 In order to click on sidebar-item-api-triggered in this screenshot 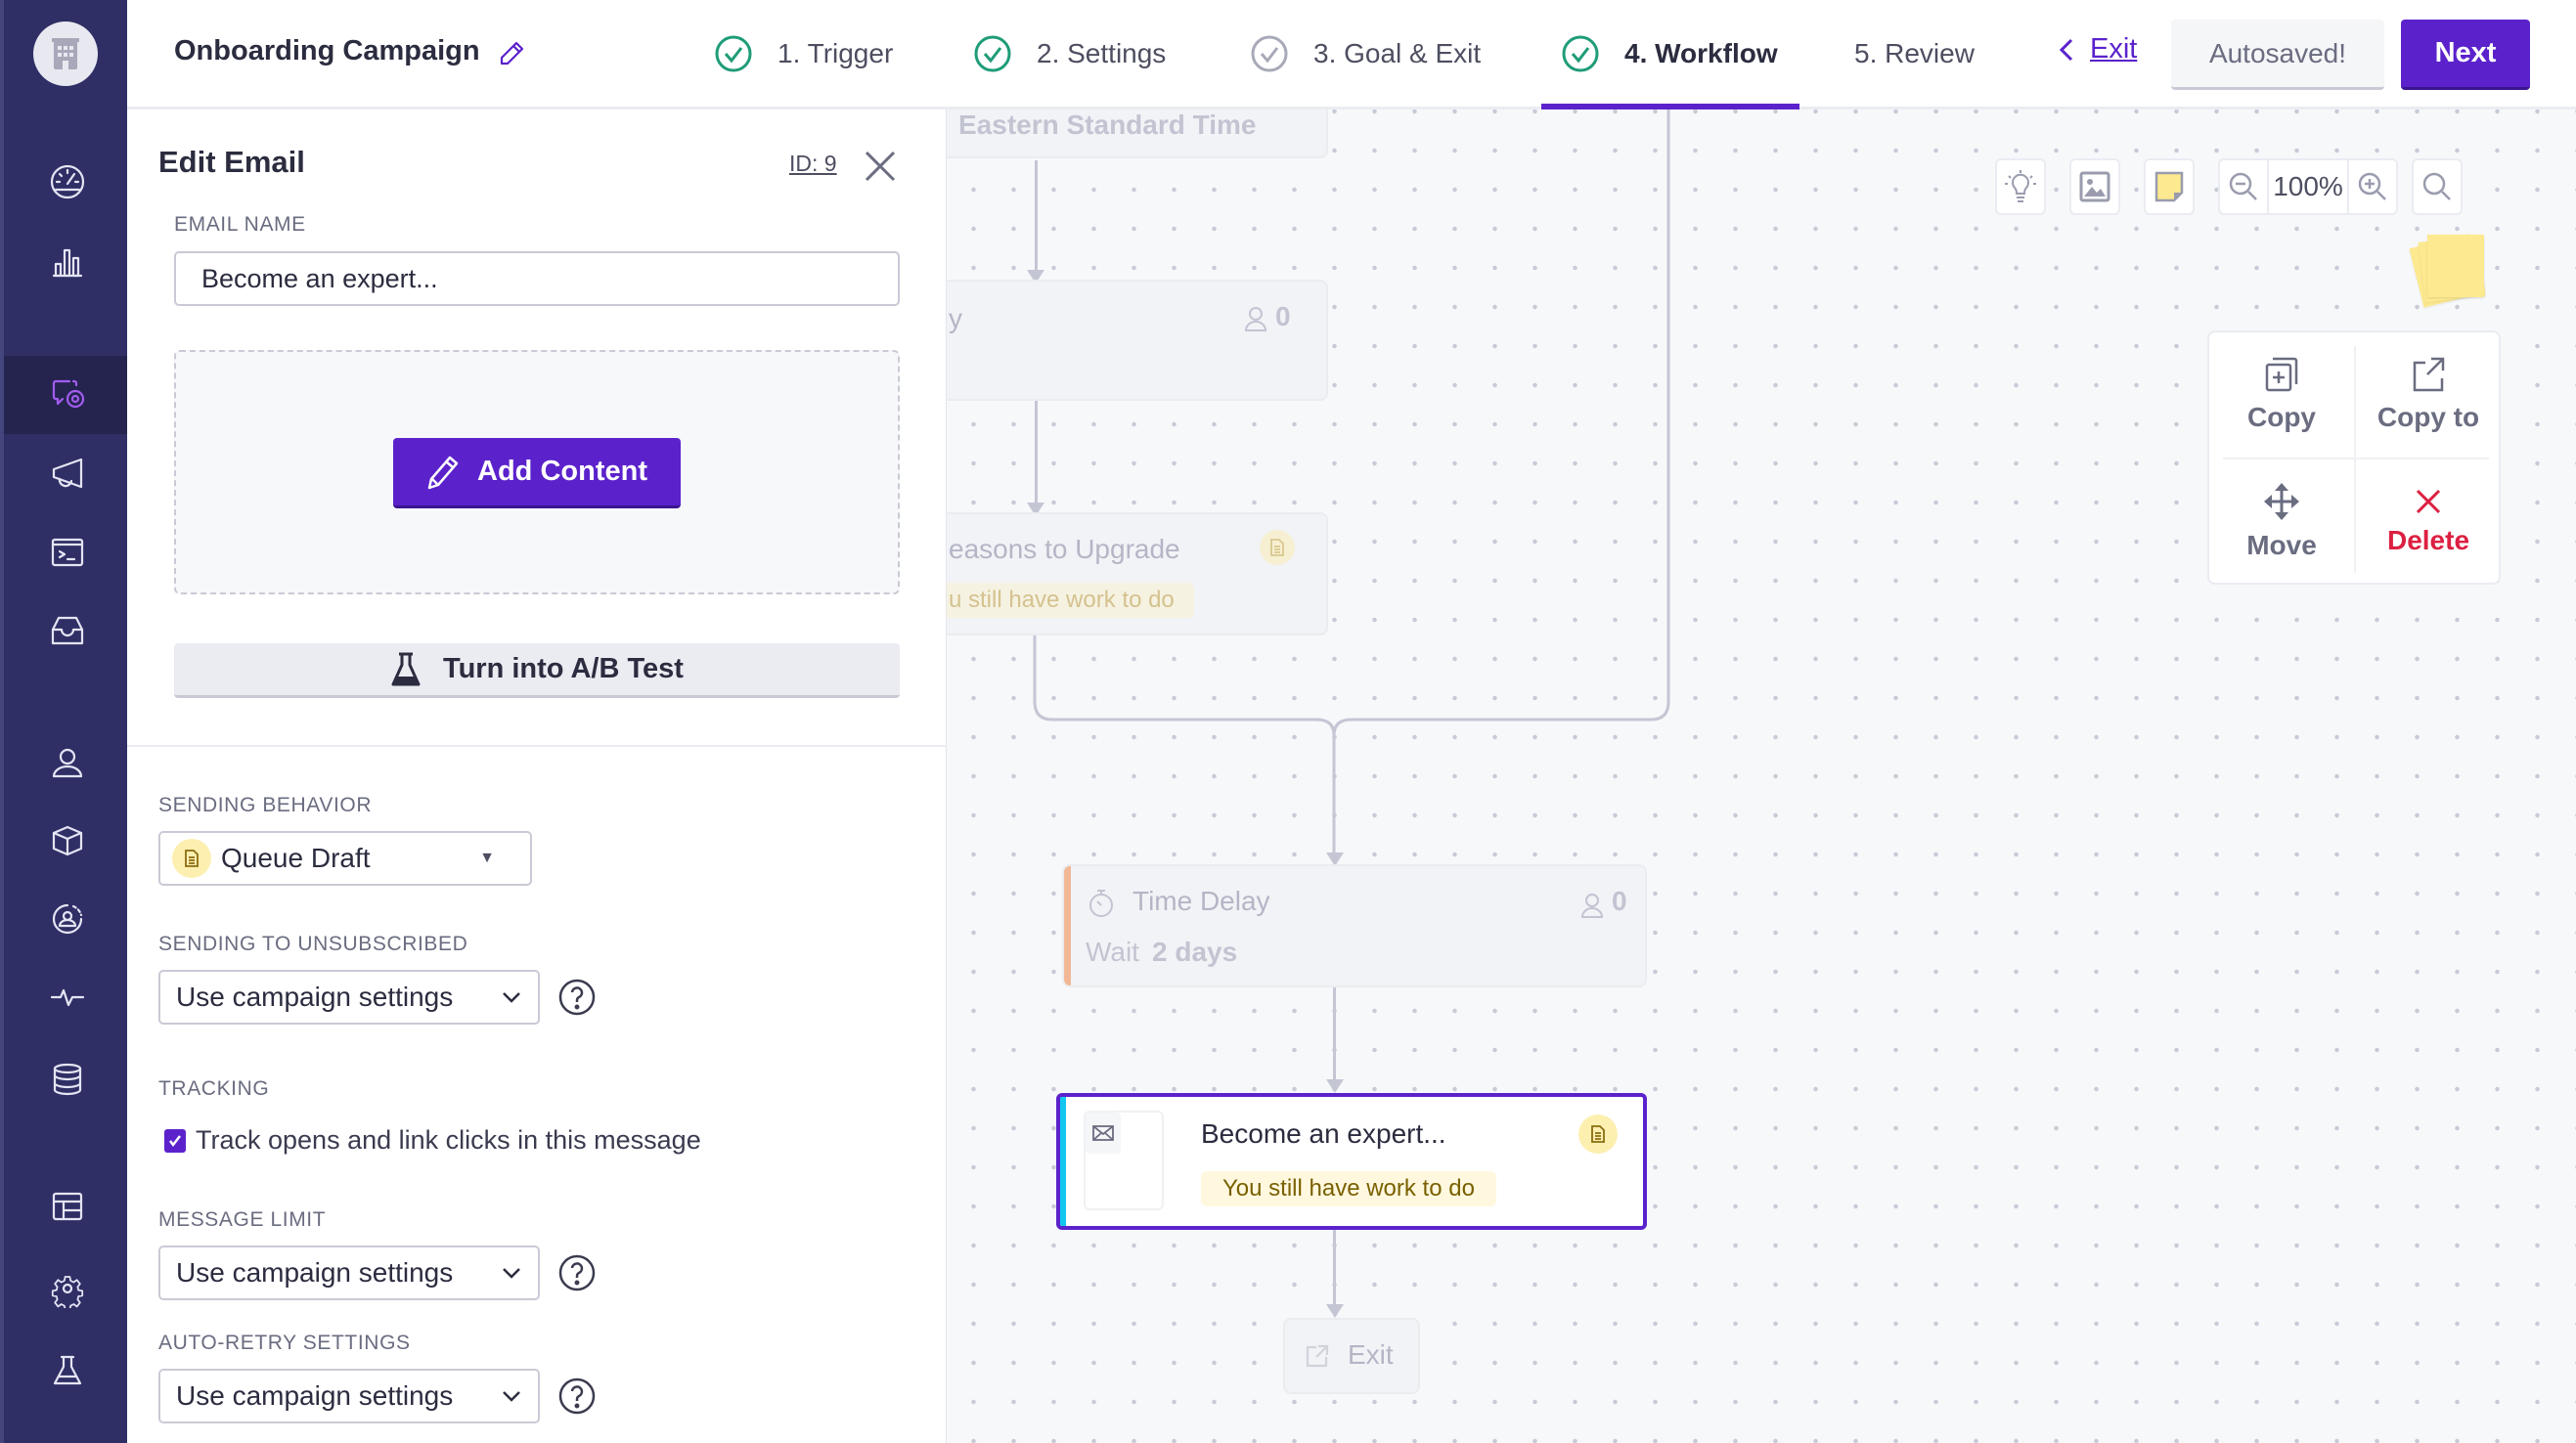, I will do `click(68, 551)`.